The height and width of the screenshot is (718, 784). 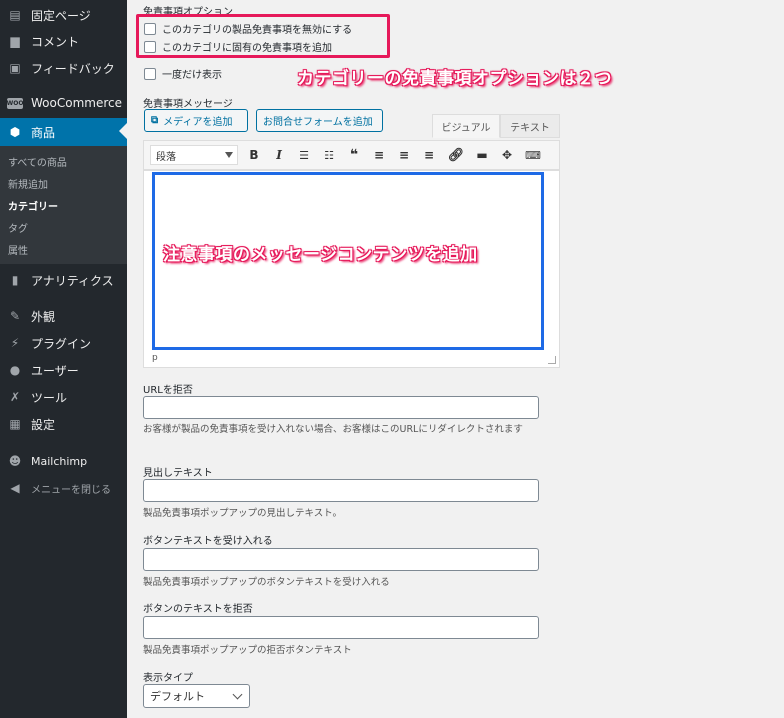 I want to click on woocommerce-icon: WOO, so click(x=15, y=103).